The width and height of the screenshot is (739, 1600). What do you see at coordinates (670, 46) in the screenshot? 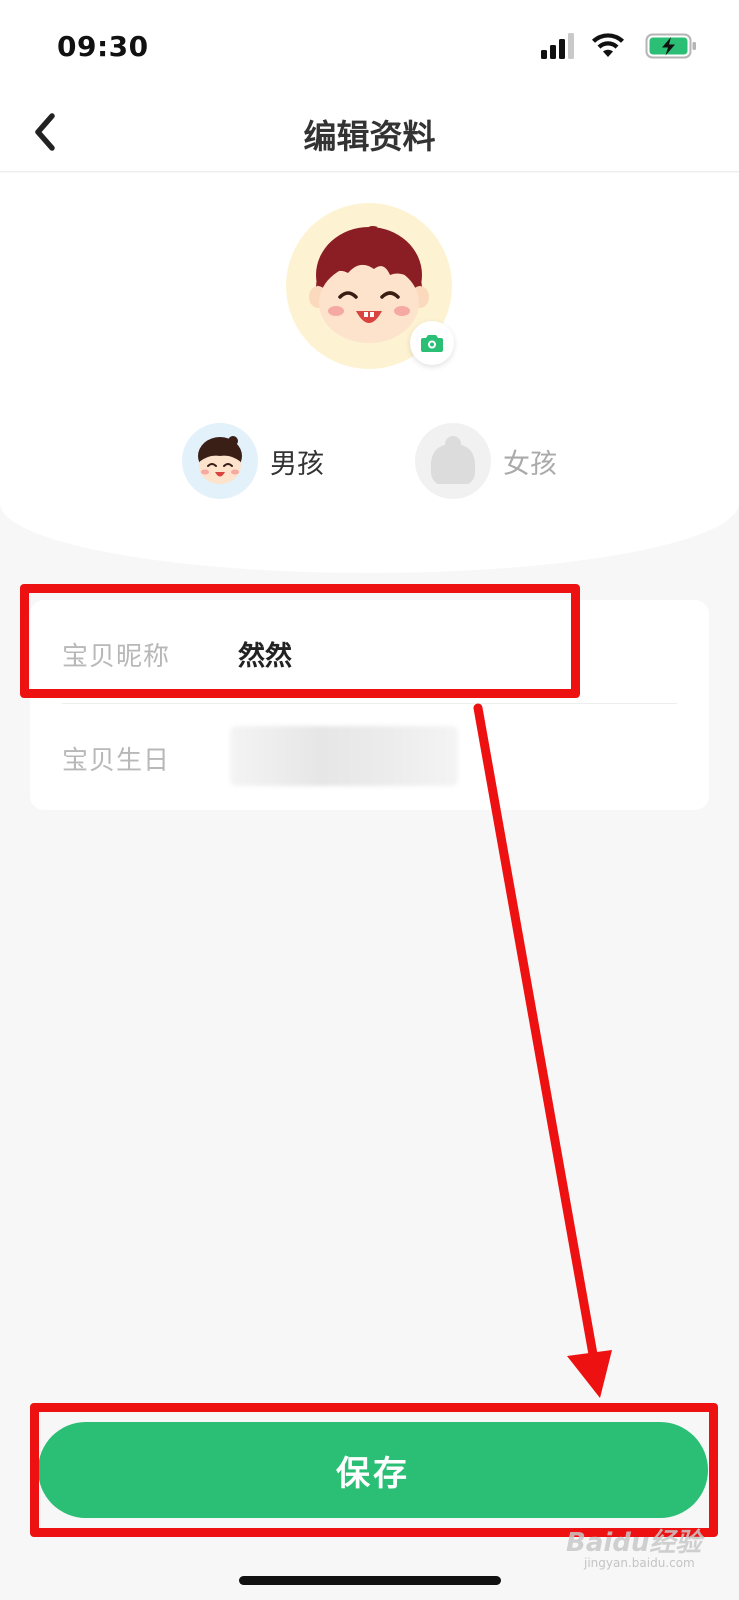
I see `battery-charging-icon` at bounding box center [670, 46].